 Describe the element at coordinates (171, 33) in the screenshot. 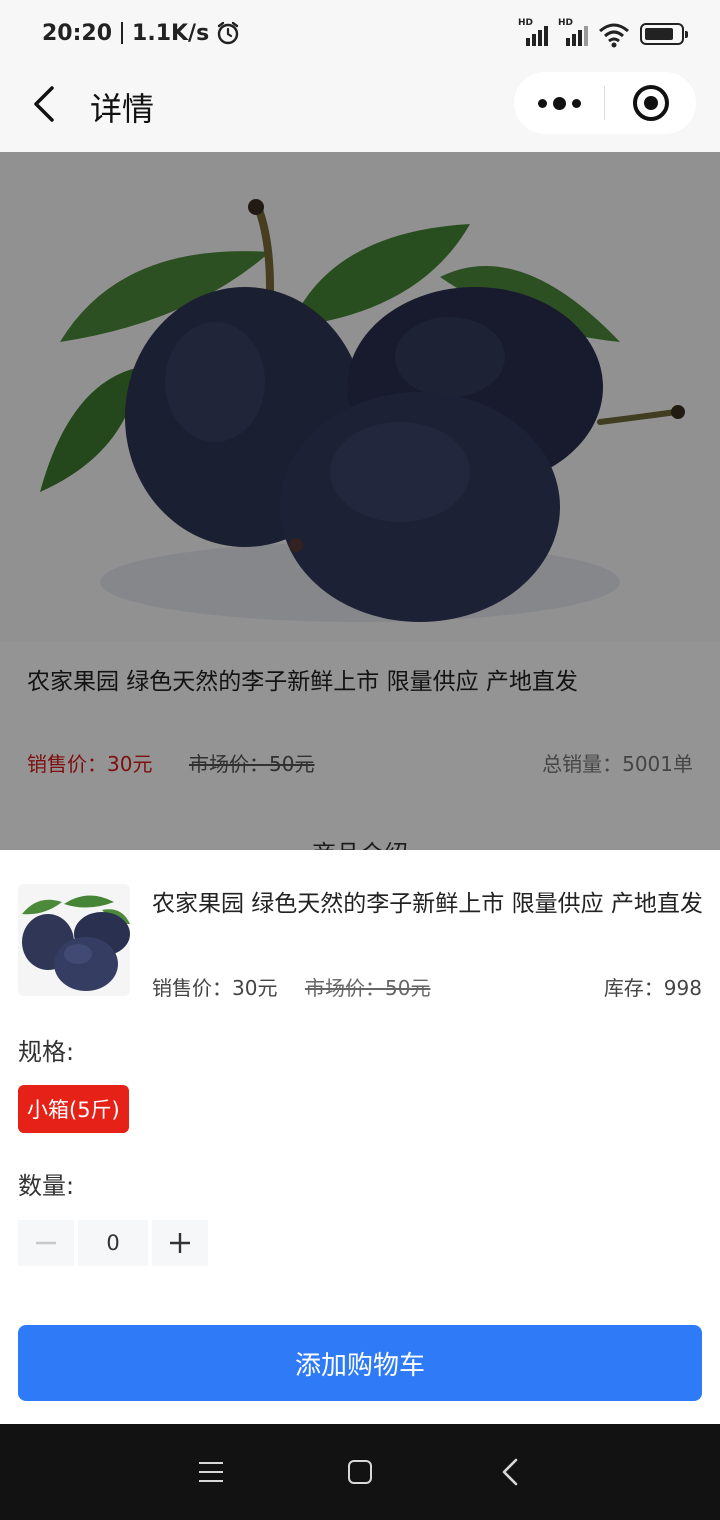

I see `status-net-speed: 1.1K/s` at that location.